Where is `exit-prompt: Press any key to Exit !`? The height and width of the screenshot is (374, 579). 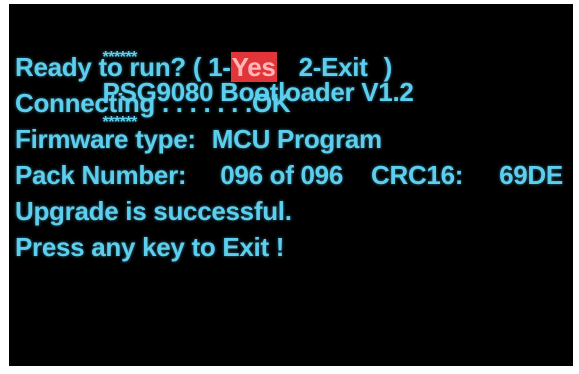 exit-prompt: Press any key to Exit ! is located at coordinates (150, 247).